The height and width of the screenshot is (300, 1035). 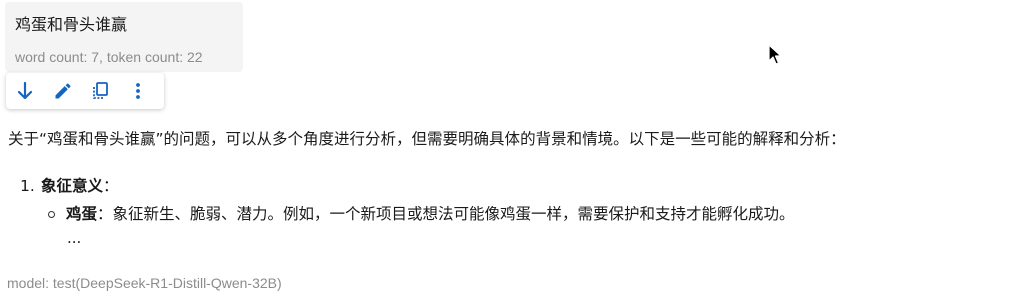 I want to click on list-number: 1., so click(x=27, y=186).